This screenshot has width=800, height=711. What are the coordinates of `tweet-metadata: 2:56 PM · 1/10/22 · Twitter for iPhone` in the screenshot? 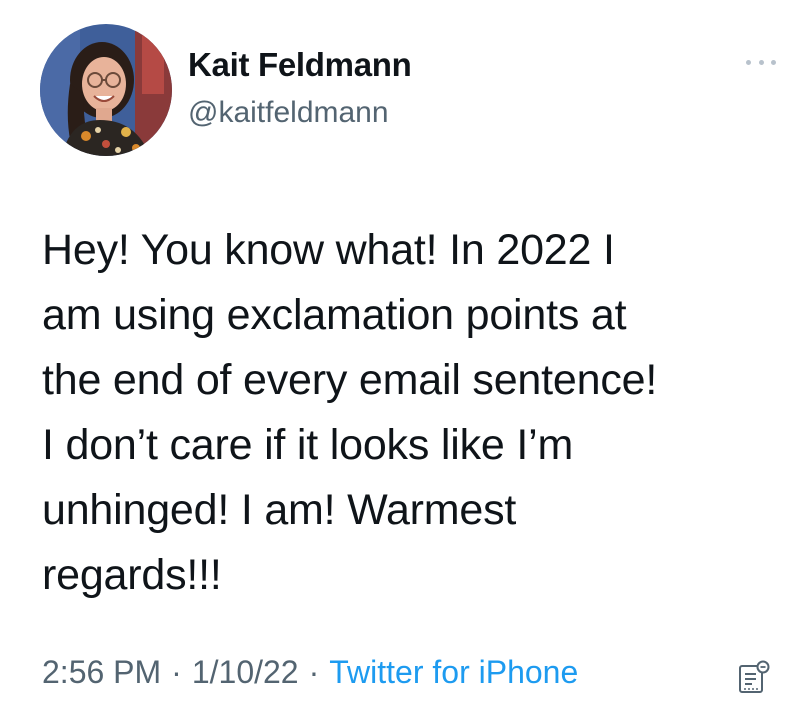 It's located at (310, 672).